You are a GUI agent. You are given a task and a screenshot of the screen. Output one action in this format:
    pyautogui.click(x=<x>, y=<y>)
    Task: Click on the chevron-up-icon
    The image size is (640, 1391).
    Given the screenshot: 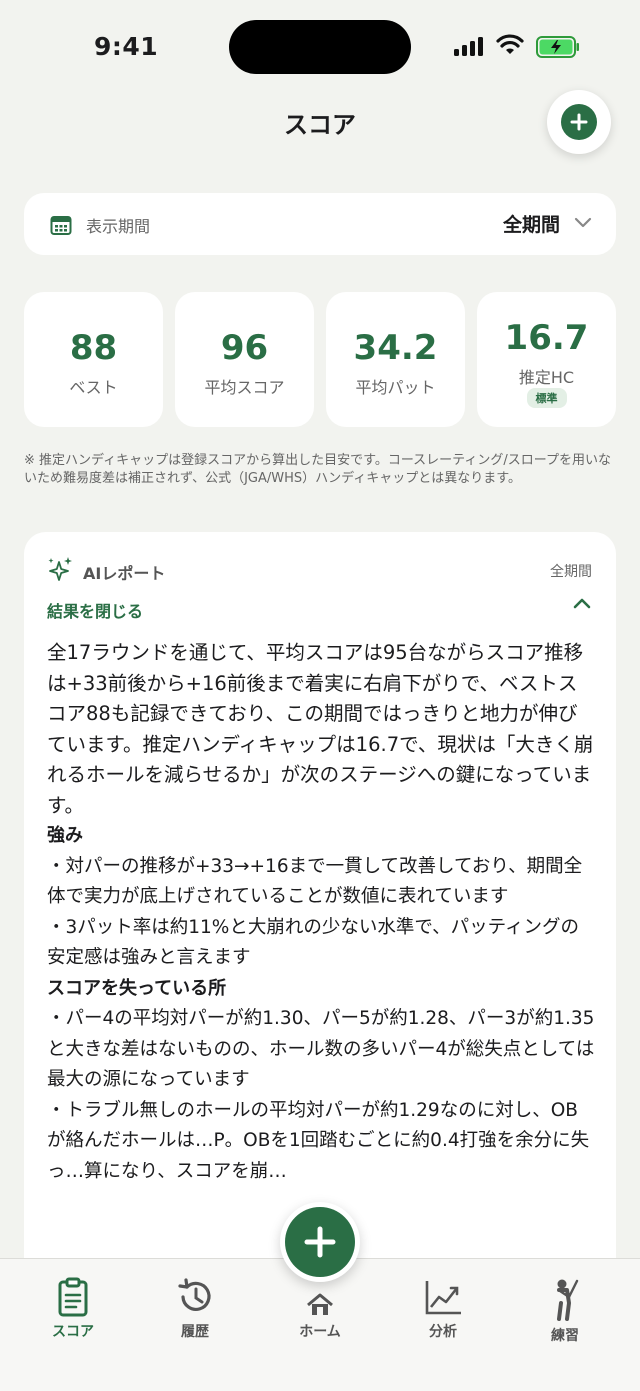 What is the action you would take?
    pyautogui.click(x=582, y=603)
    